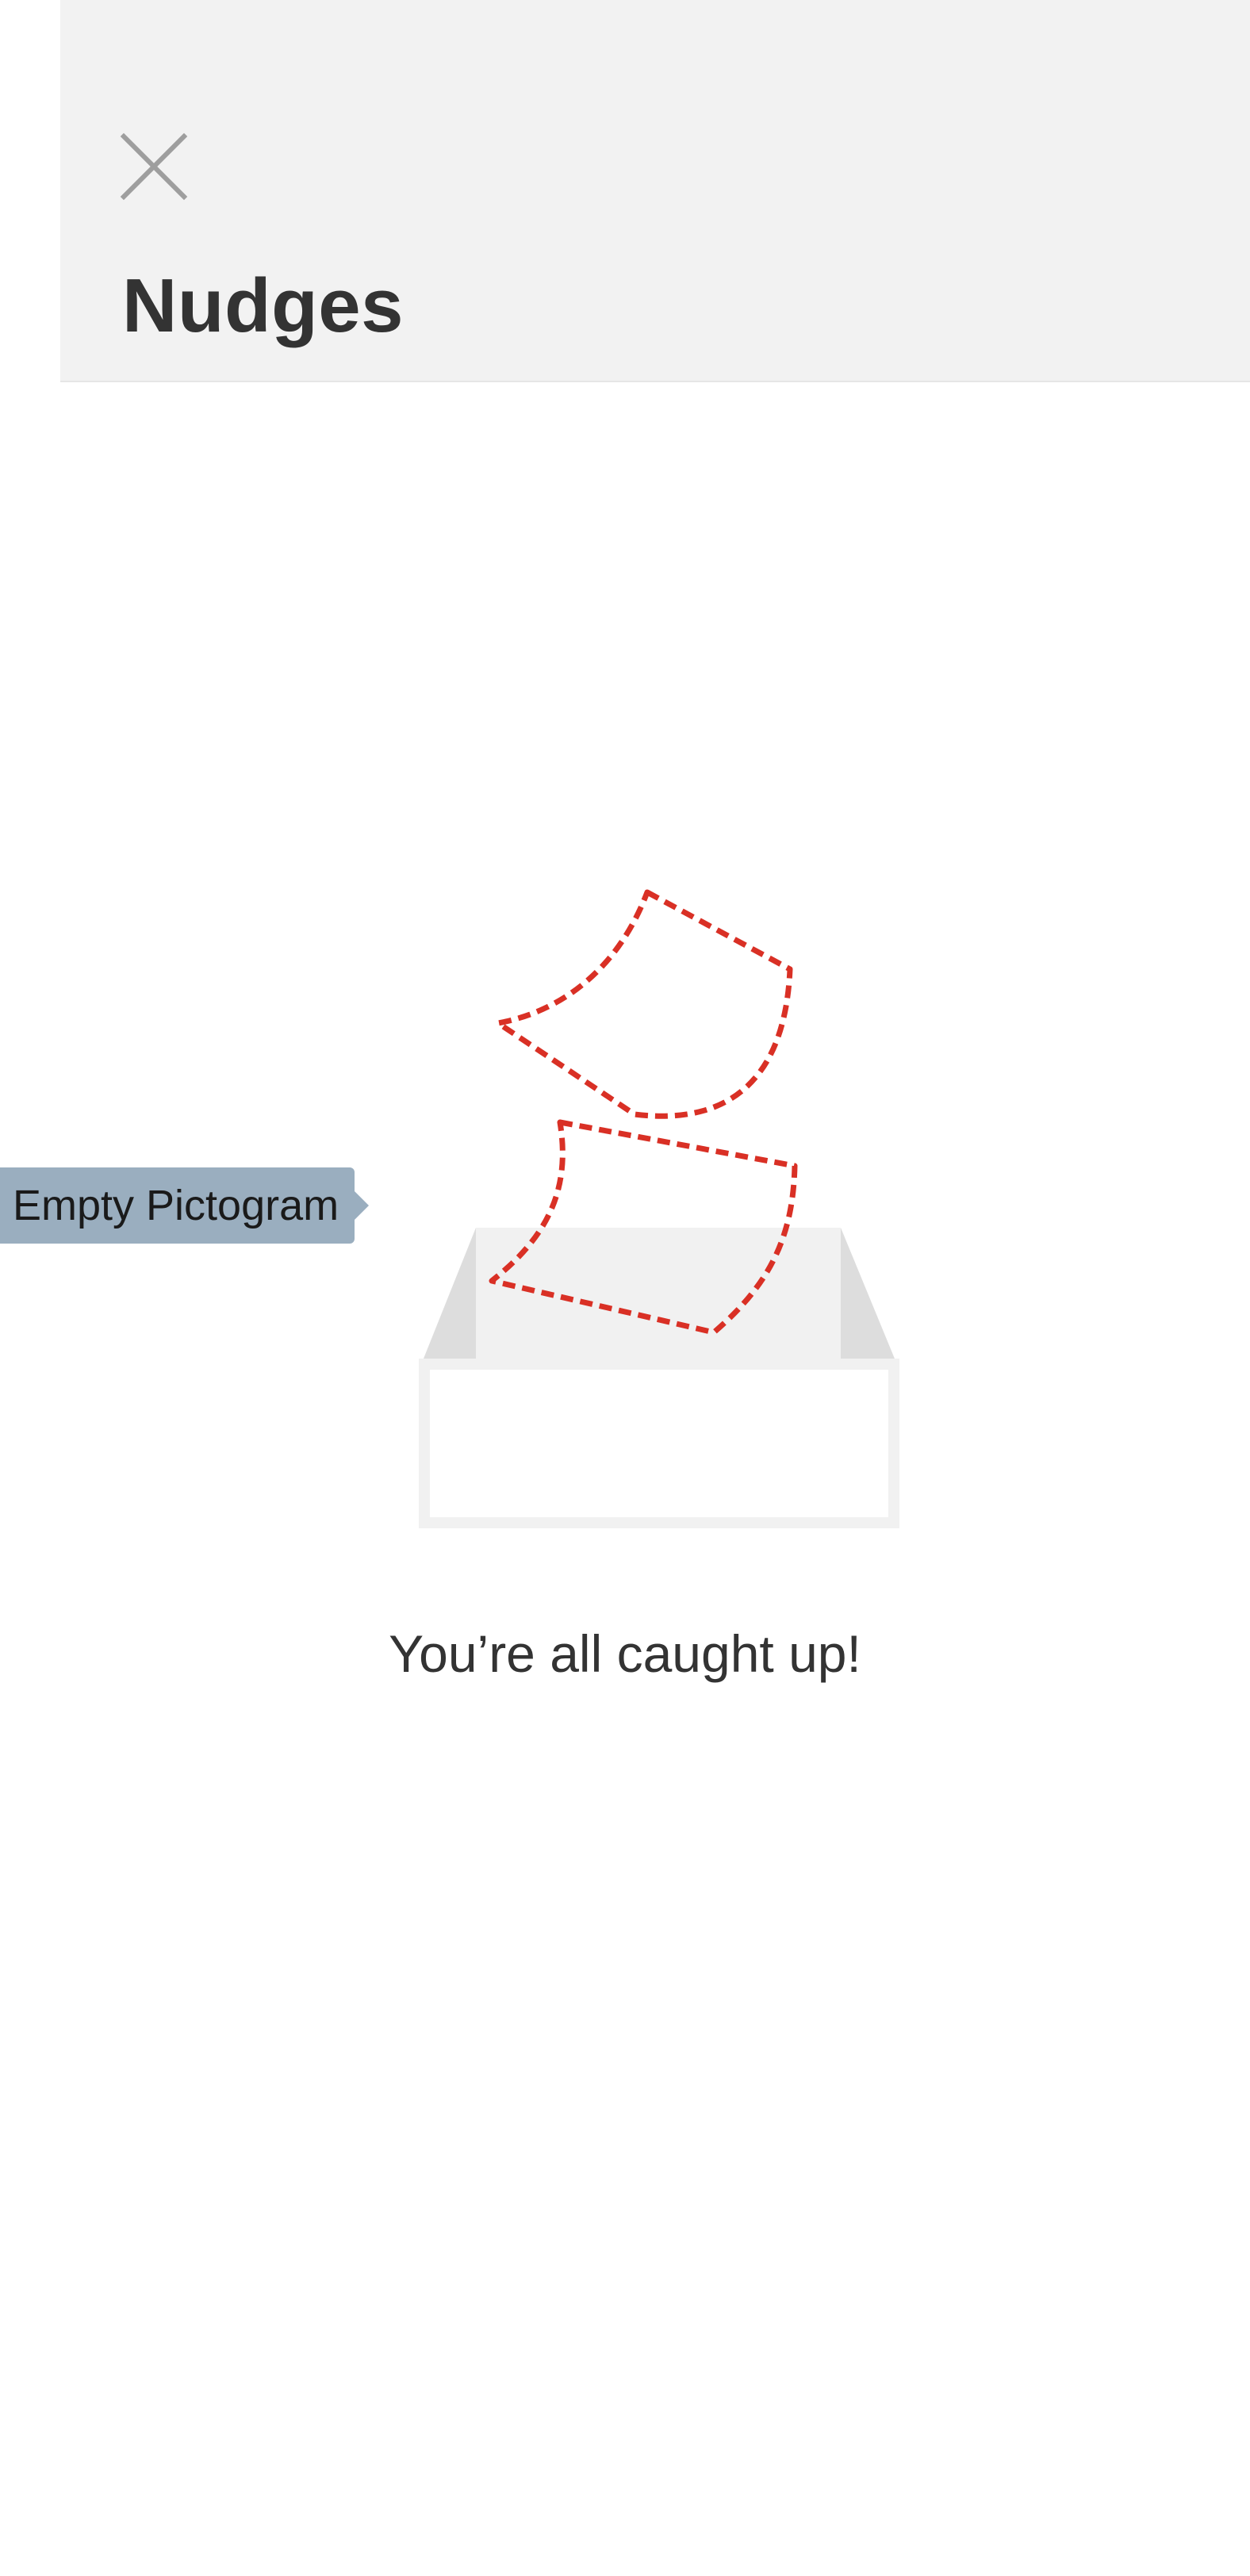  I want to click on close-icon, so click(154, 166).